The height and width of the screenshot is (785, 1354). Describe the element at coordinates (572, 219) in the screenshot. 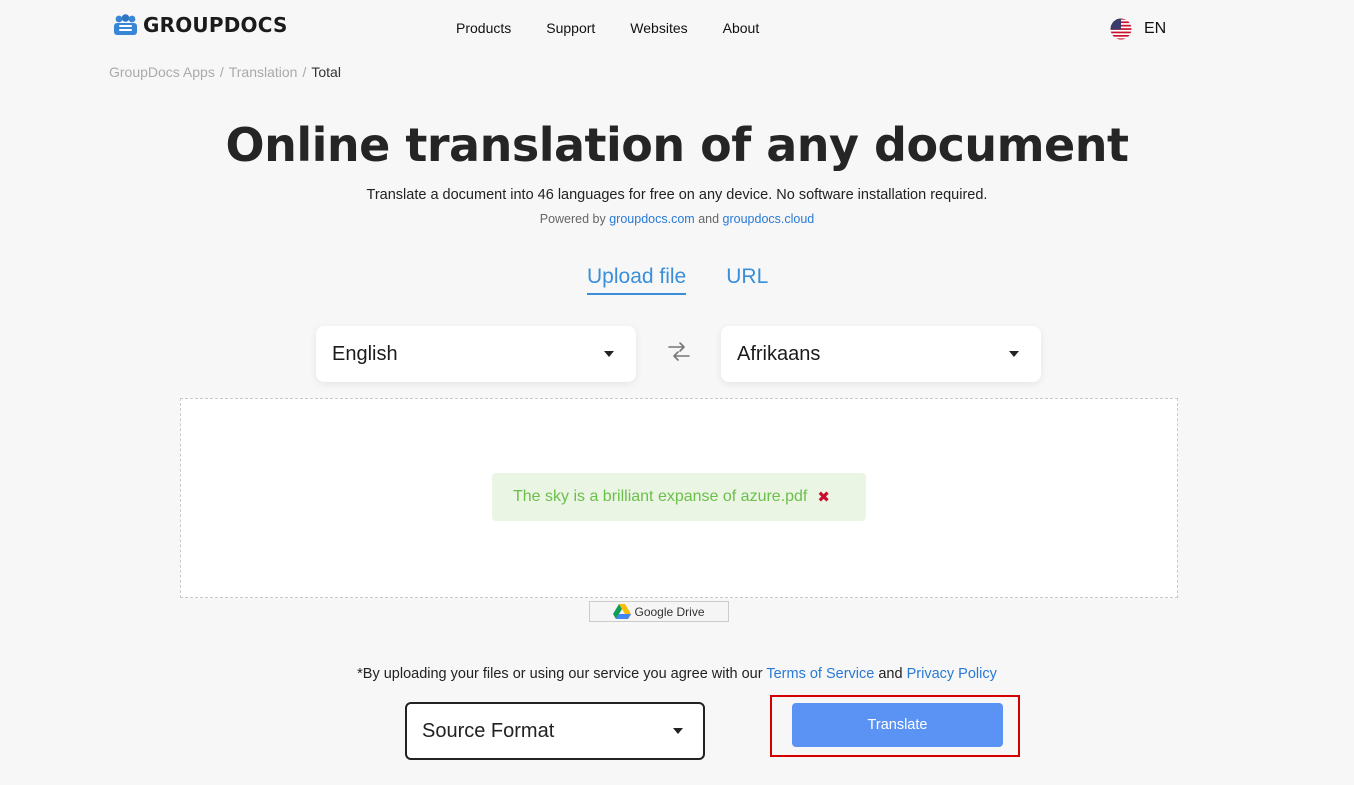

I see `powered-prefix: Powered by` at that location.